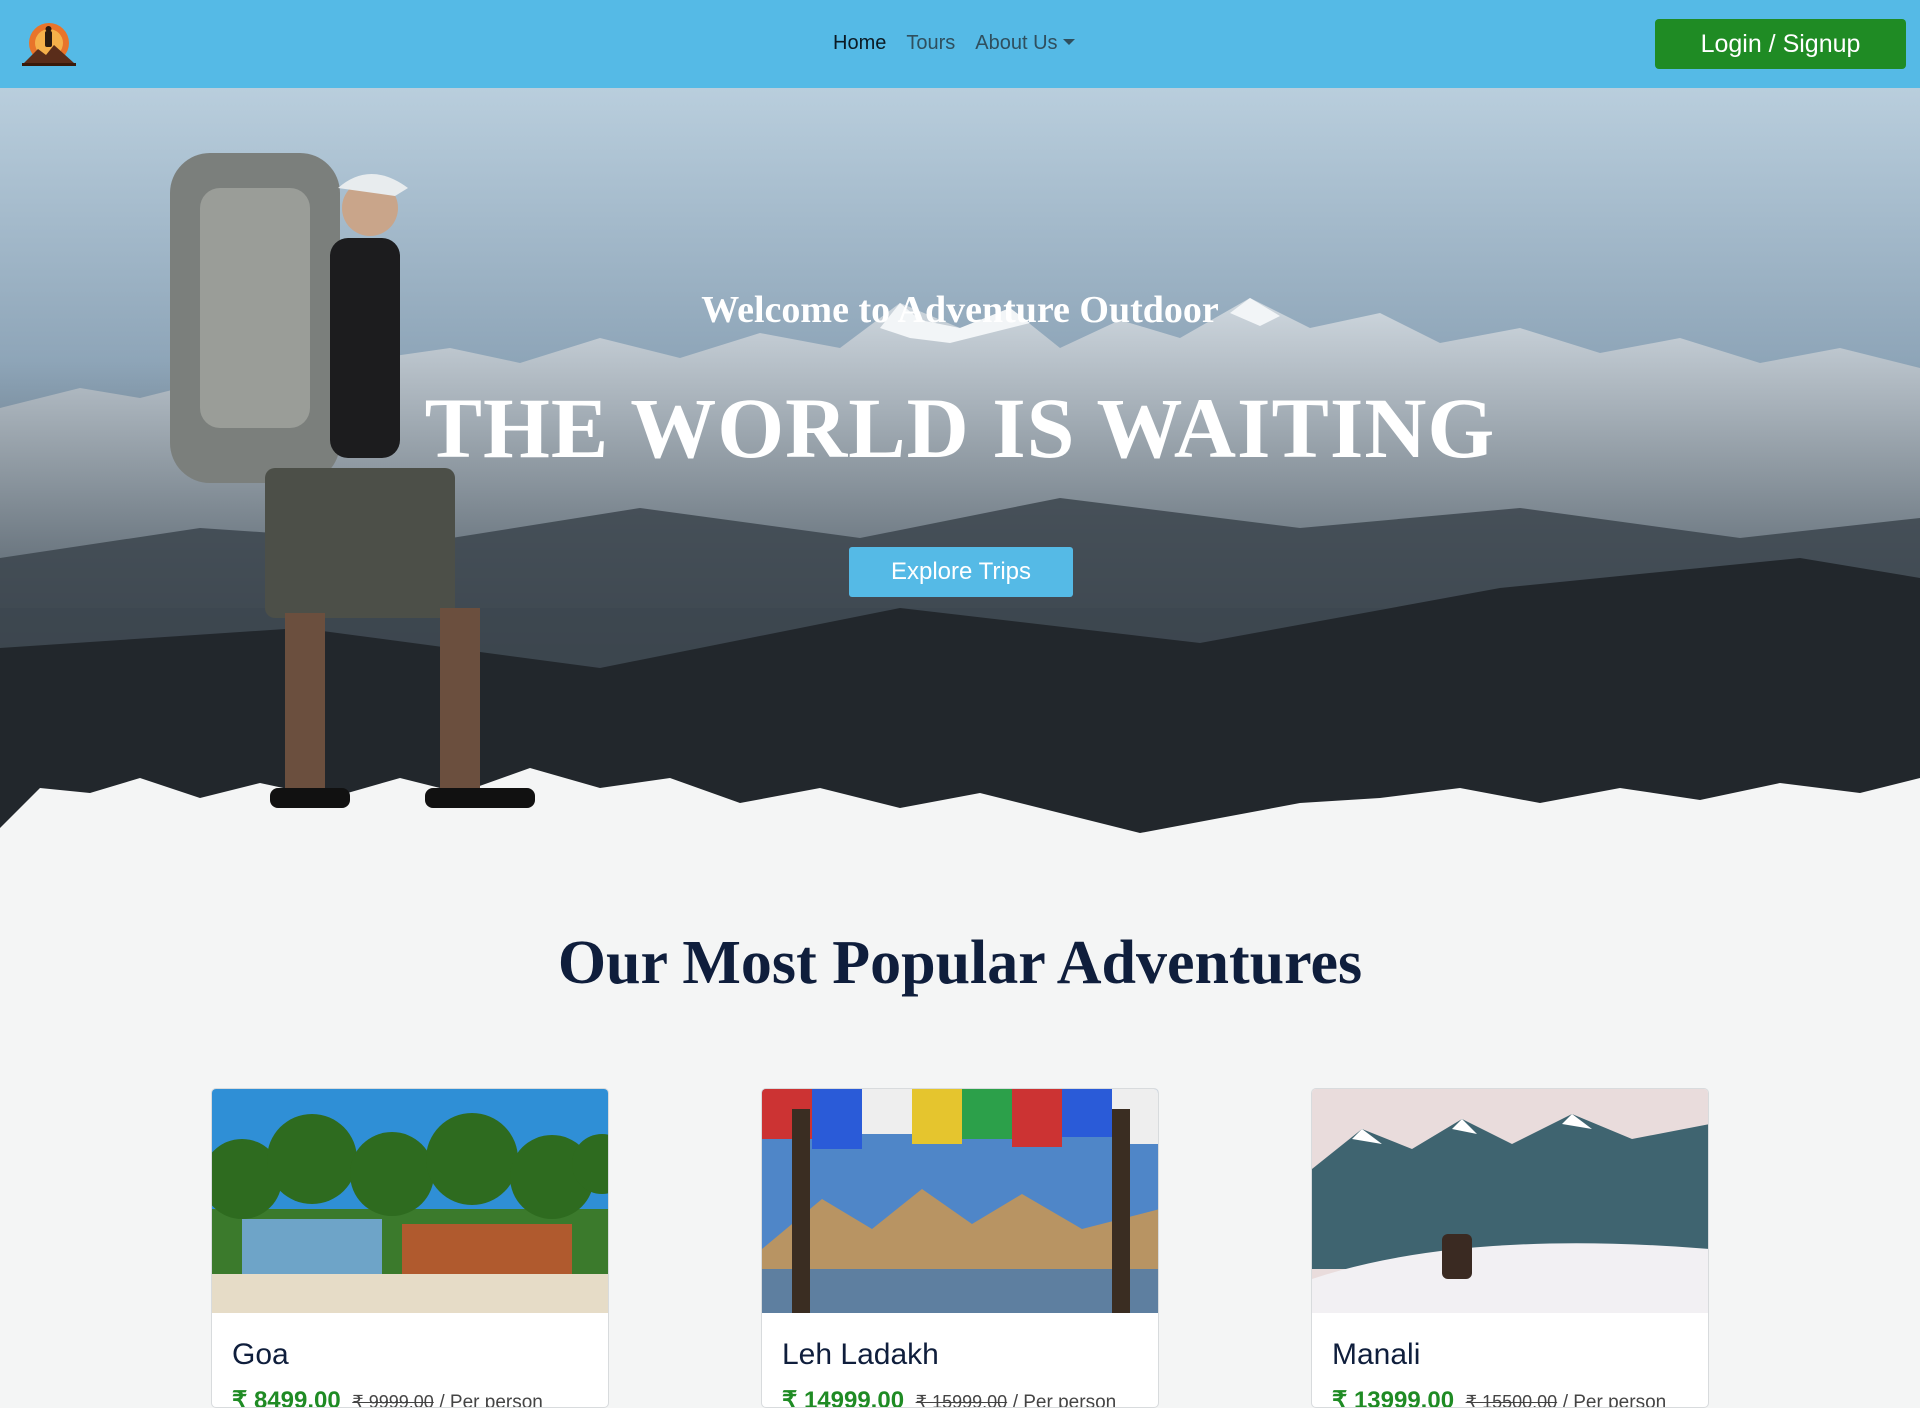 This screenshot has height=1408, width=1920. Describe the element at coordinates (960, 1201) in the screenshot. I see `leh-ladakh-image` at that location.